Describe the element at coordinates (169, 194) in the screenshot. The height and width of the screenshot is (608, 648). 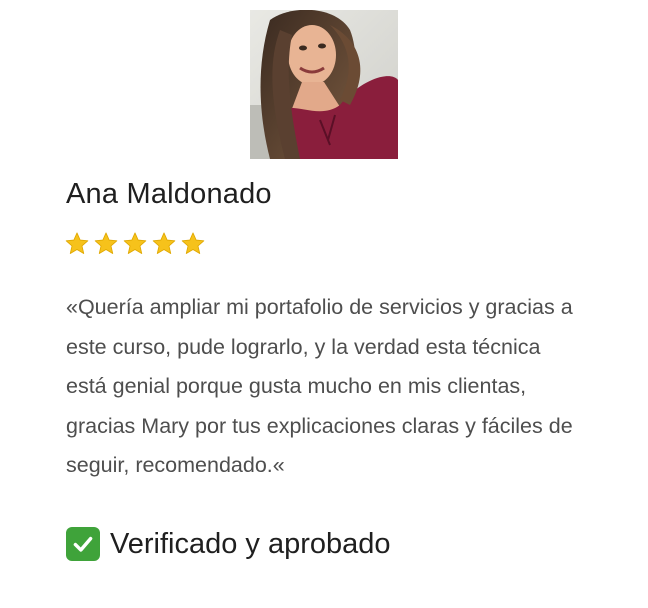
I see `reviewer-name: Ana Maldonado` at that location.